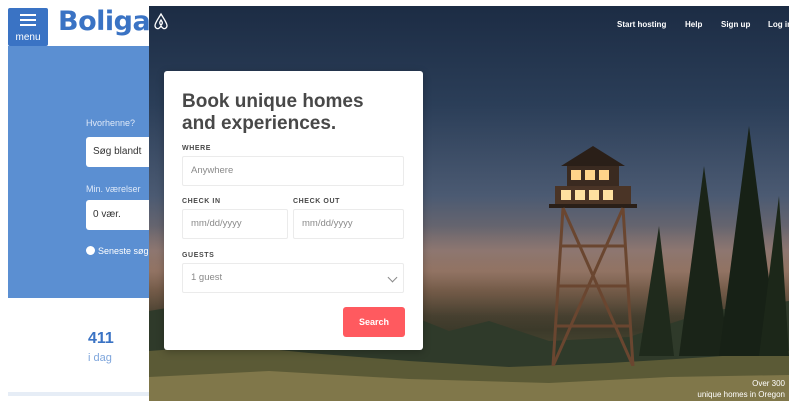 This screenshot has width=789, height=401. Describe the element at coordinates (273, 112) in the screenshot. I see `card-title: Book unique homes and experiences.` at that location.